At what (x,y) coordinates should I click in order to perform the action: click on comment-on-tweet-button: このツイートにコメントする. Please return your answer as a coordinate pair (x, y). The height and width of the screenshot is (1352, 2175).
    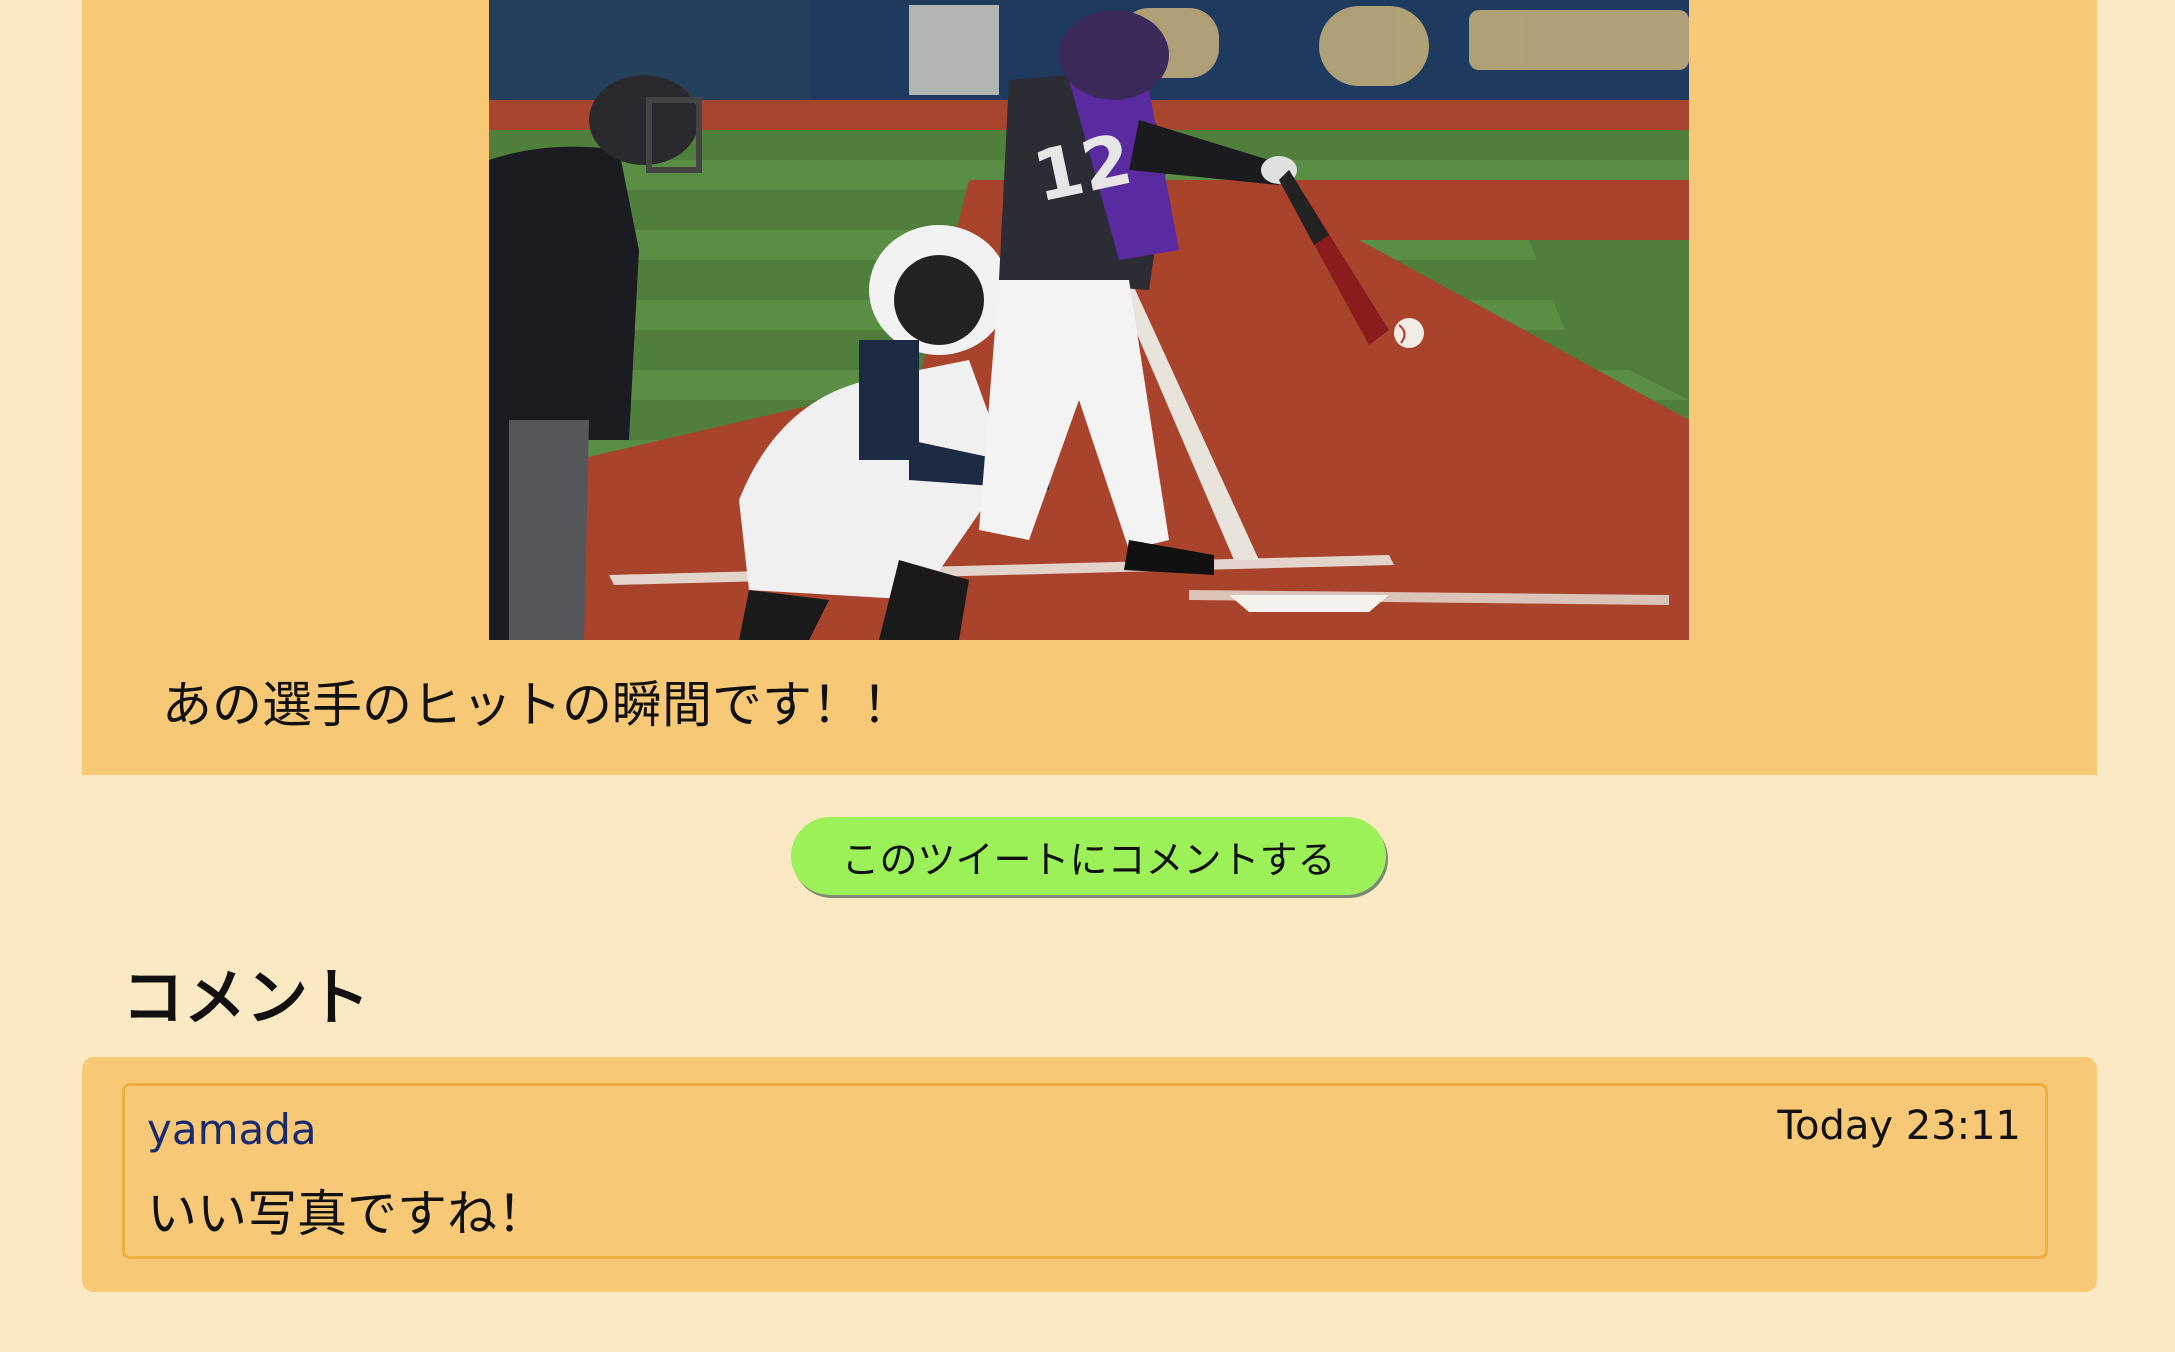
    Looking at the image, I should click on (1088, 856).